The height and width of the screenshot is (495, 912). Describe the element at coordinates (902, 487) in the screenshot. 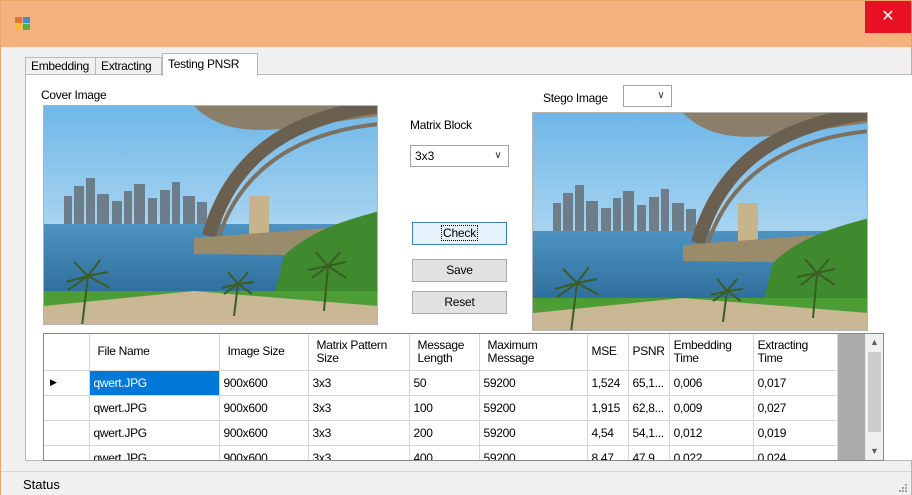

I see `resize-grip-icon` at that location.